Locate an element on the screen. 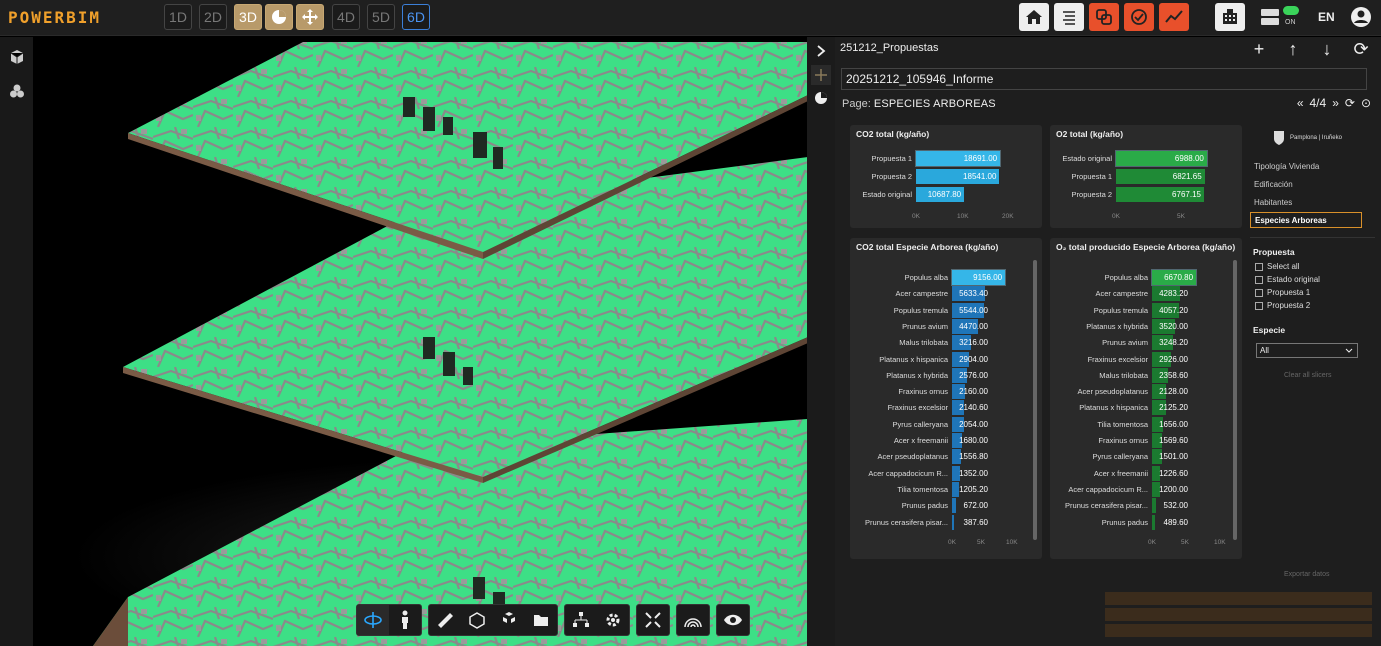 Image resolution: width=1381 pixels, height=646 pixels. collapse-panel-button is located at coordinates (821, 51).